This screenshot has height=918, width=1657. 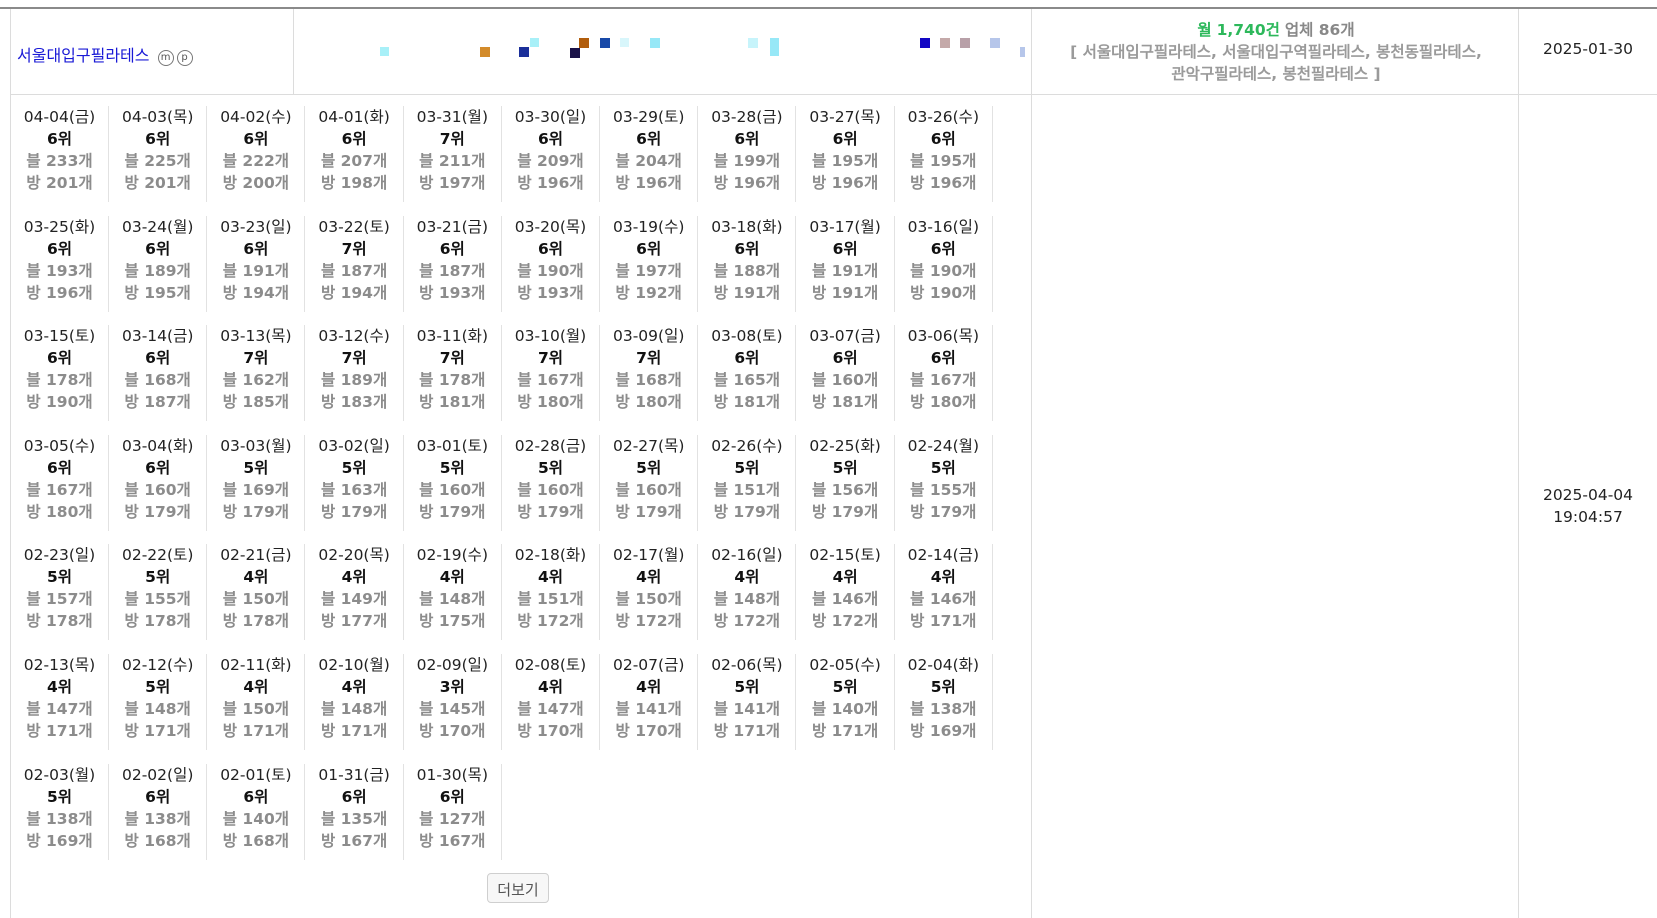 I want to click on day-blog-count: 블 191개, so click(x=845, y=270).